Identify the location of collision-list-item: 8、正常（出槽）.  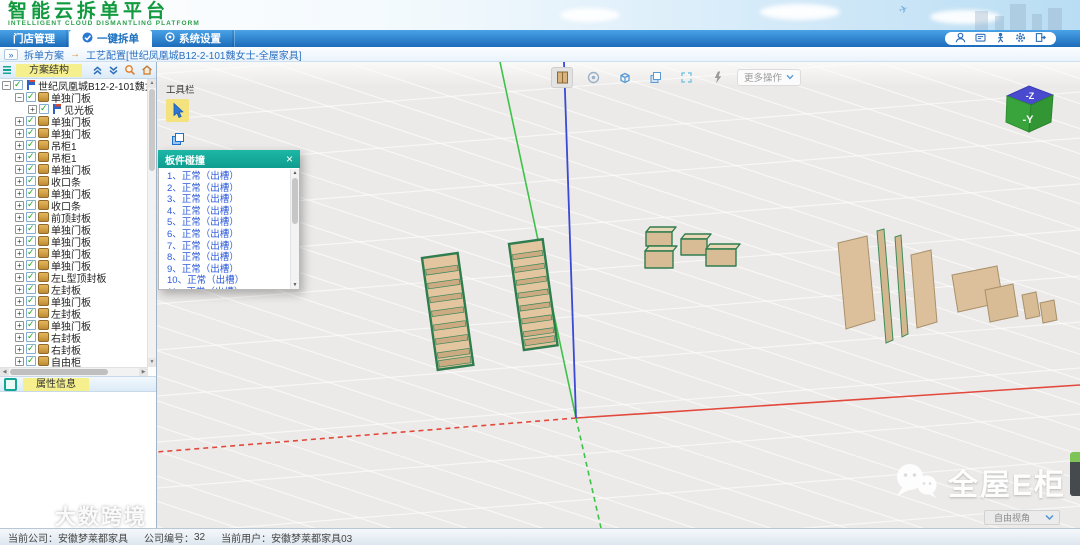
(228, 258).